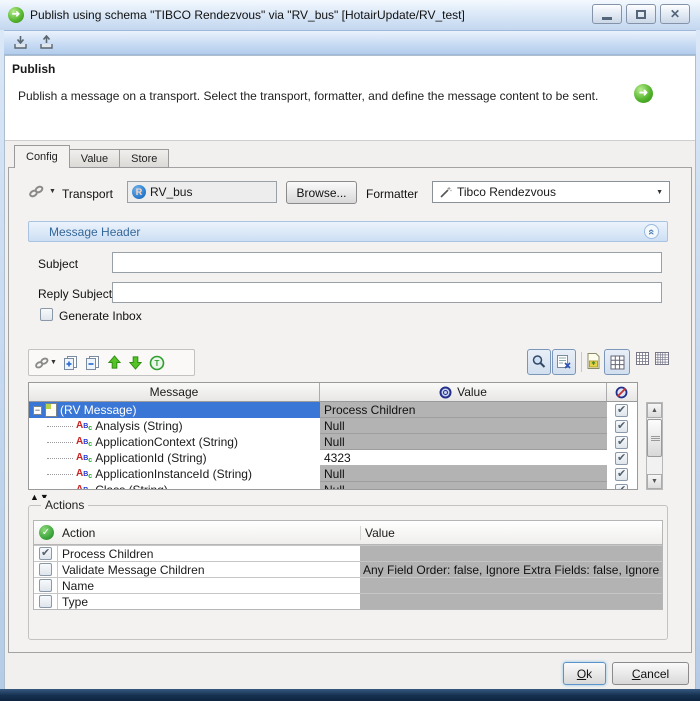  What do you see at coordinates (209, 533) in the screenshot?
I see `action-column-header: Action` at bounding box center [209, 533].